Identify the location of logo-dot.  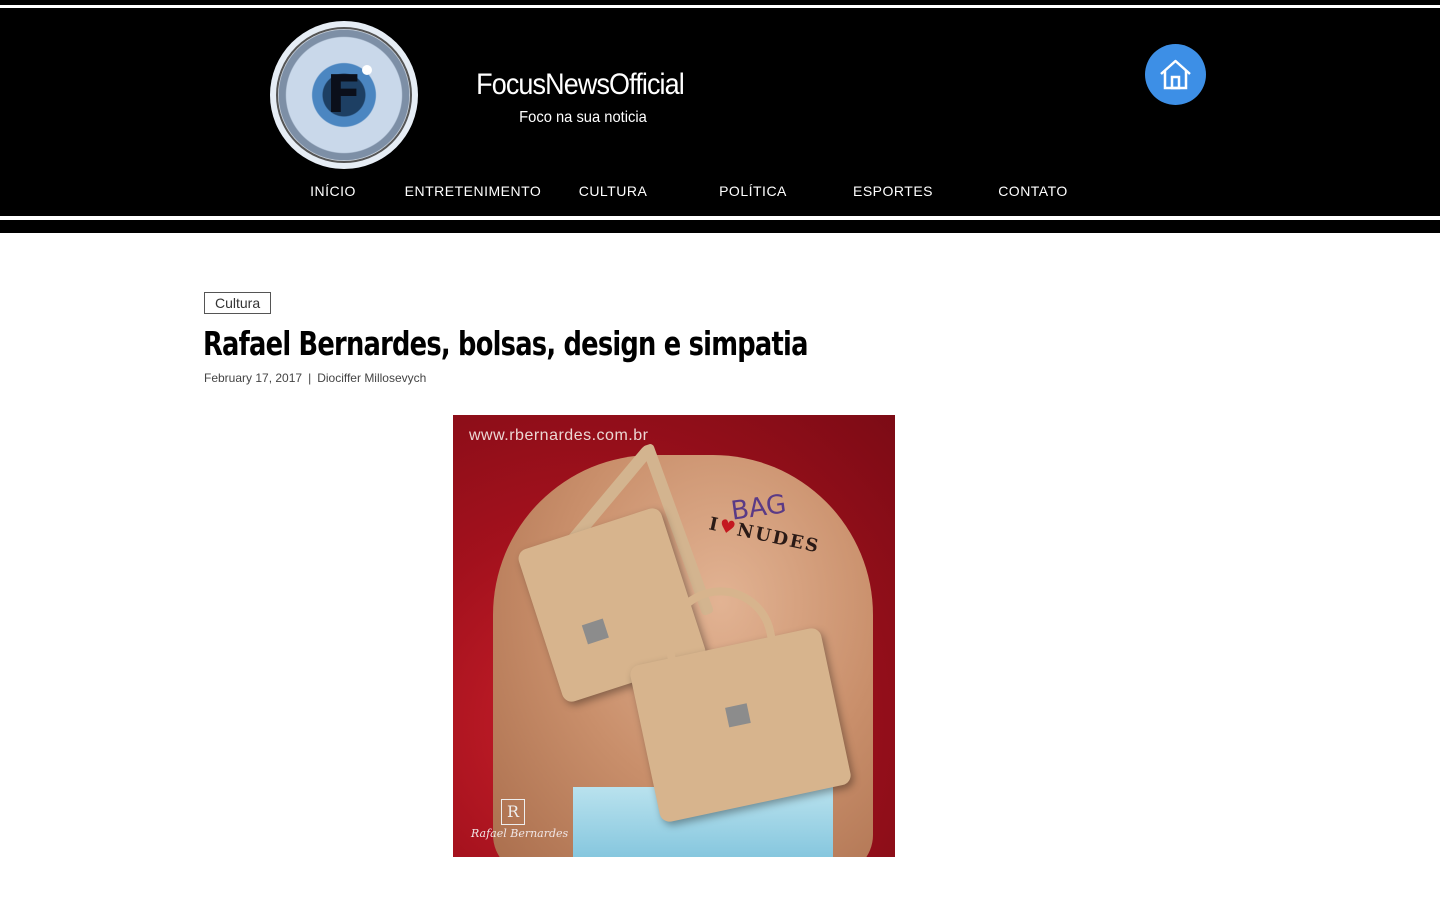
(367, 70).